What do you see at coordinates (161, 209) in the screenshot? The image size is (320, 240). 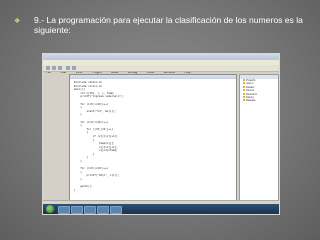 I see `taskbar` at bounding box center [161, 209].